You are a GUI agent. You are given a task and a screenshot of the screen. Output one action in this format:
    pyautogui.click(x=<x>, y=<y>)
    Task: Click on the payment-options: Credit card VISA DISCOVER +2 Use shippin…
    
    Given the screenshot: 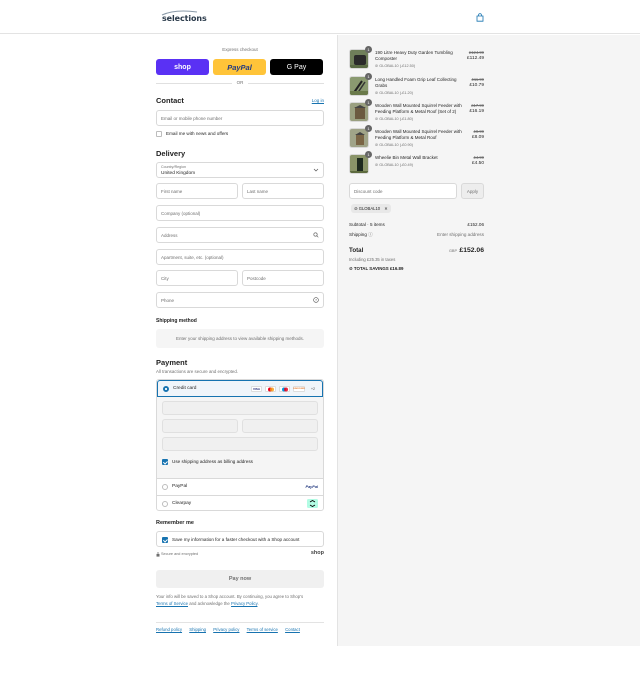 What is the action you would take?
    pyautogui.click(x=240, y=445)
    